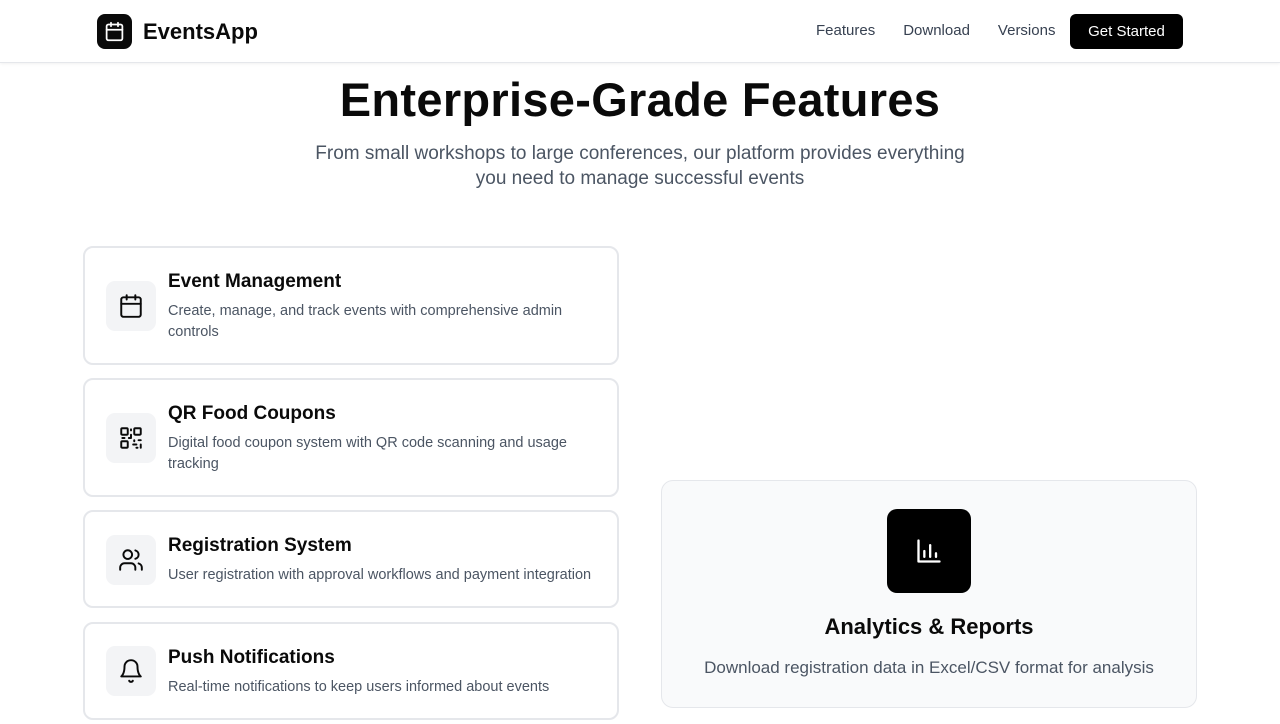 The width and height of the screenshot is (1280, 724). Describe the element at coordinates (200, 31) in the screenshot. I see `brand-name: EventsApp` at that location.